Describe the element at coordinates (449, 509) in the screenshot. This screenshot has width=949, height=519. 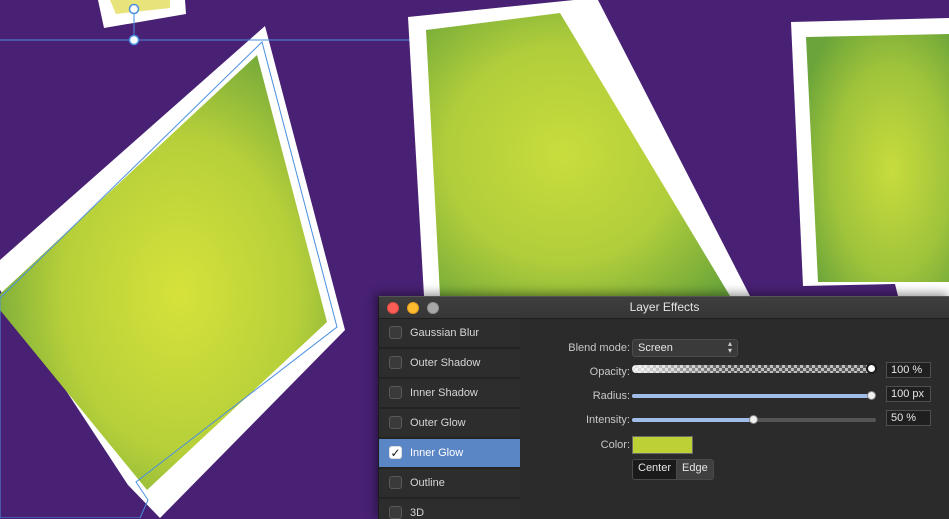
I see `effect-item-3d: 3D` at that location.